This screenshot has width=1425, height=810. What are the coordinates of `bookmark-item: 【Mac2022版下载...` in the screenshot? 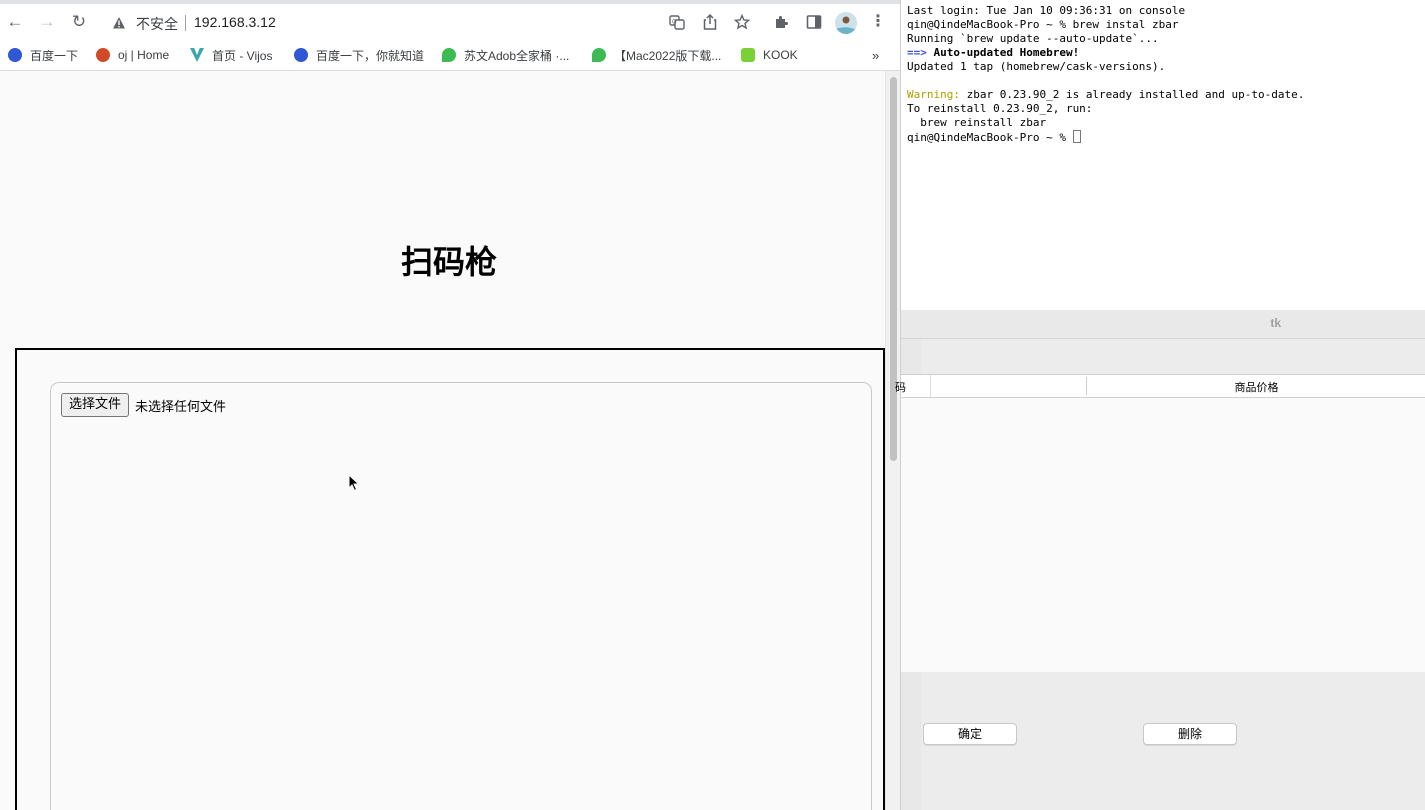 It's located at (656, 55).